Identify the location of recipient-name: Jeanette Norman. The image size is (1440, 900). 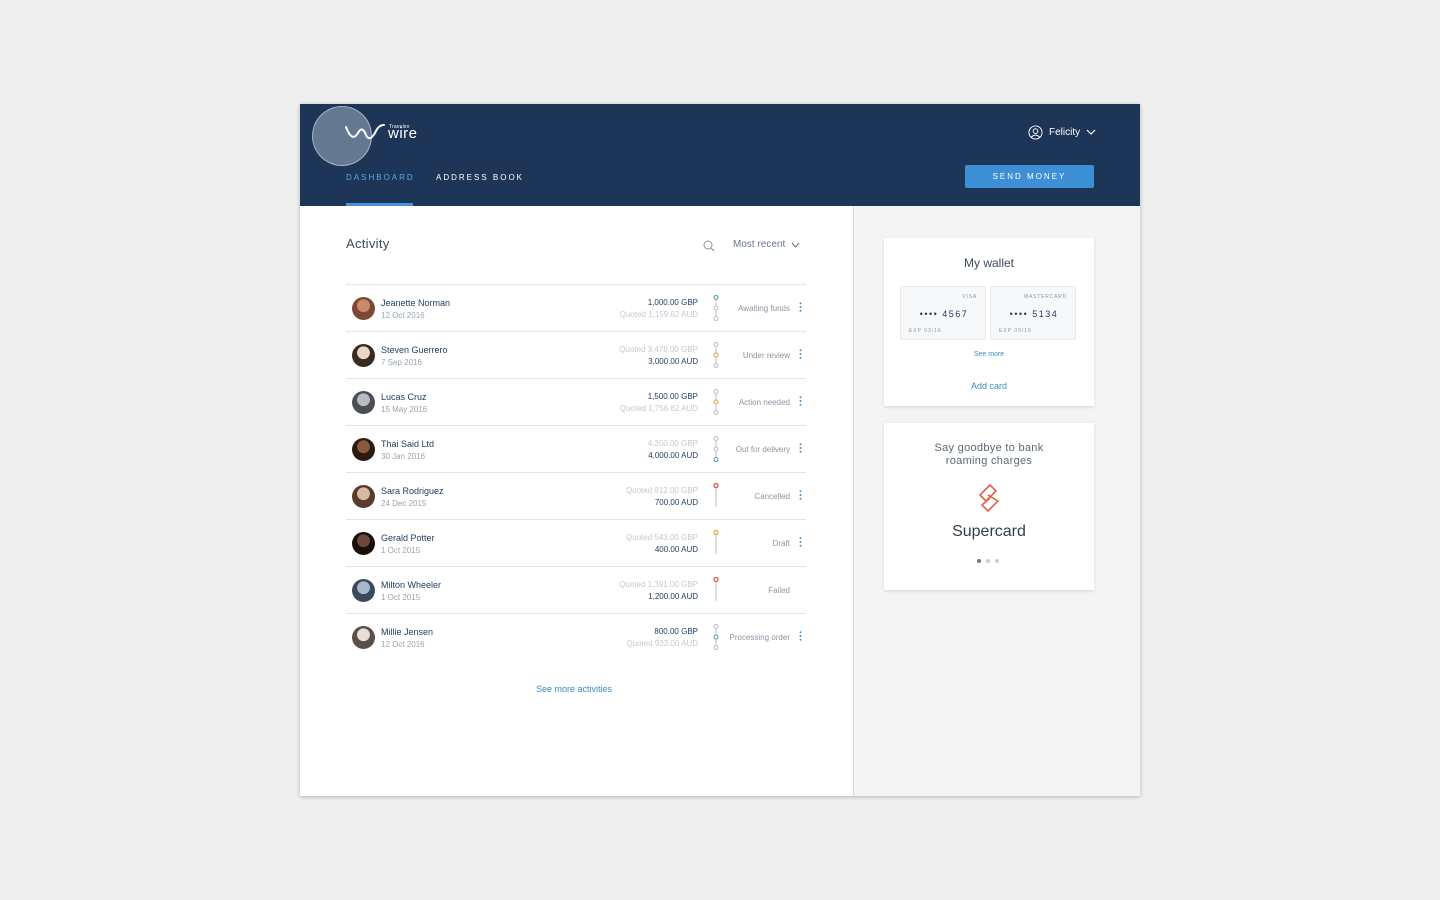
(416, 303).